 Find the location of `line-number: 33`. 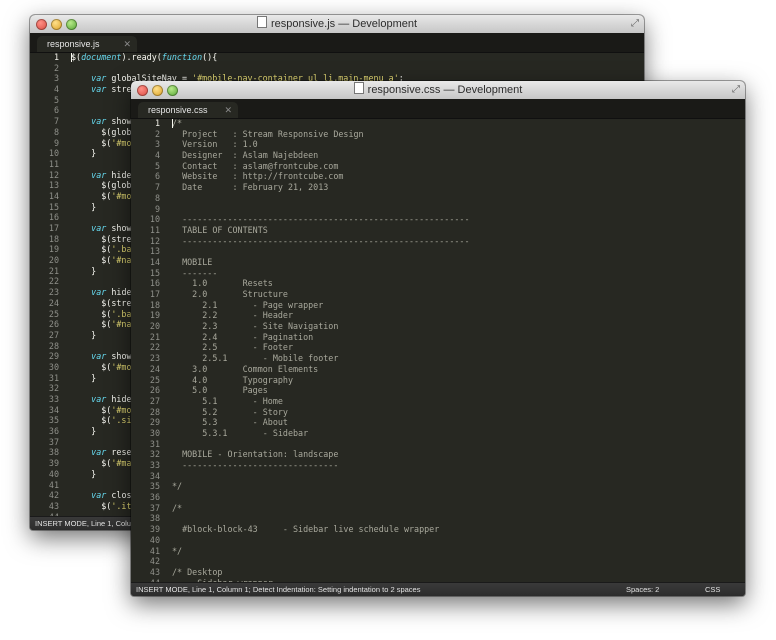

line-number: 33 is located at coordinates (53, 399).